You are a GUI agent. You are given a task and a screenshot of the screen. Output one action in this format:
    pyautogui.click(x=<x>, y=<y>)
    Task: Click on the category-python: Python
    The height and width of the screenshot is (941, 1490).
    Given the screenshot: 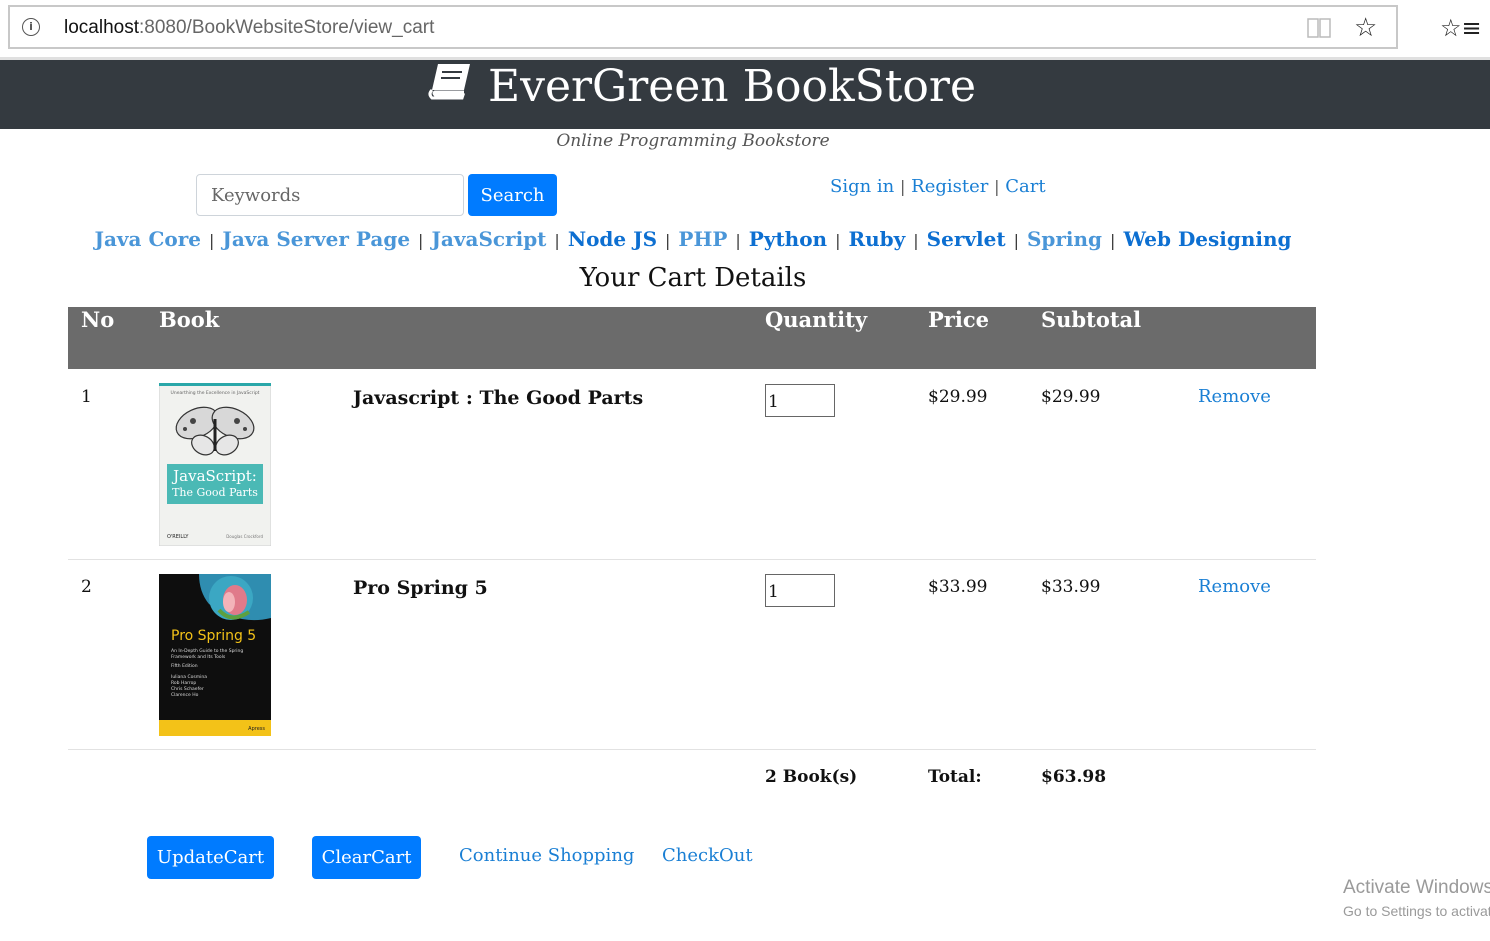 What is the action you would take?
    pyautogui.click(x=788, y=239)
    